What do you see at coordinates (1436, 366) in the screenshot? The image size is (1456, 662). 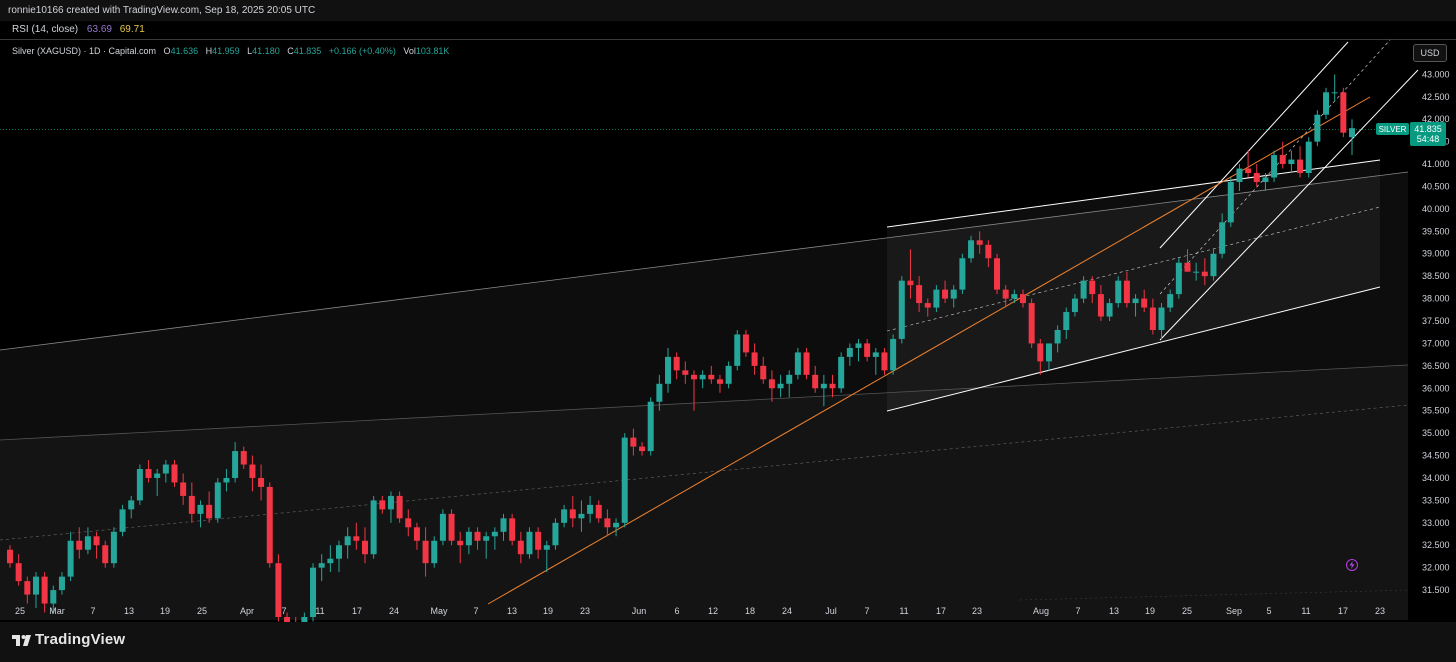 I see `price-tick-label: 36.500` at bounding box center [1436, 366].